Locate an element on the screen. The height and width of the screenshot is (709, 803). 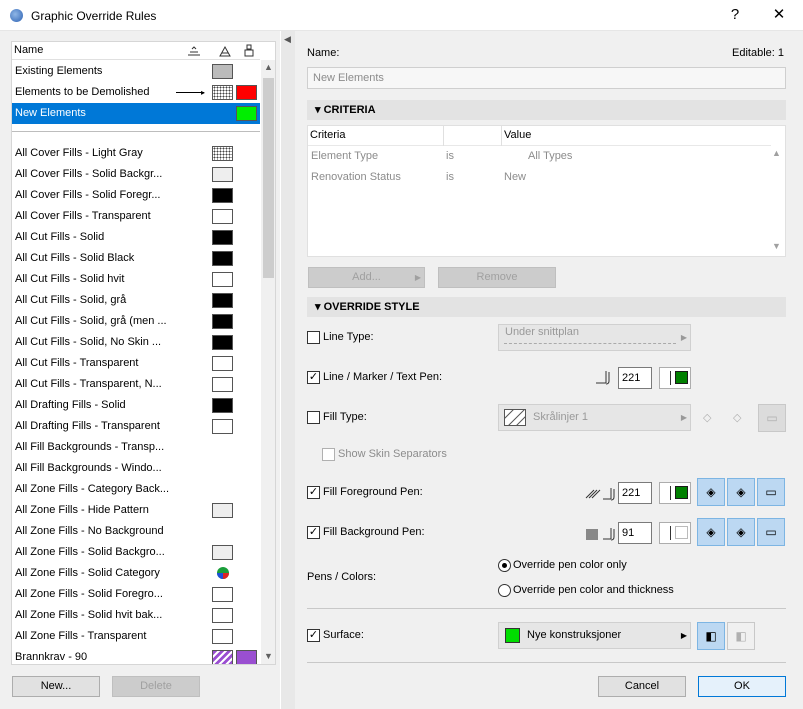
bg-cover-fill-toggle: ◈ is located at coordinates (741, 532).